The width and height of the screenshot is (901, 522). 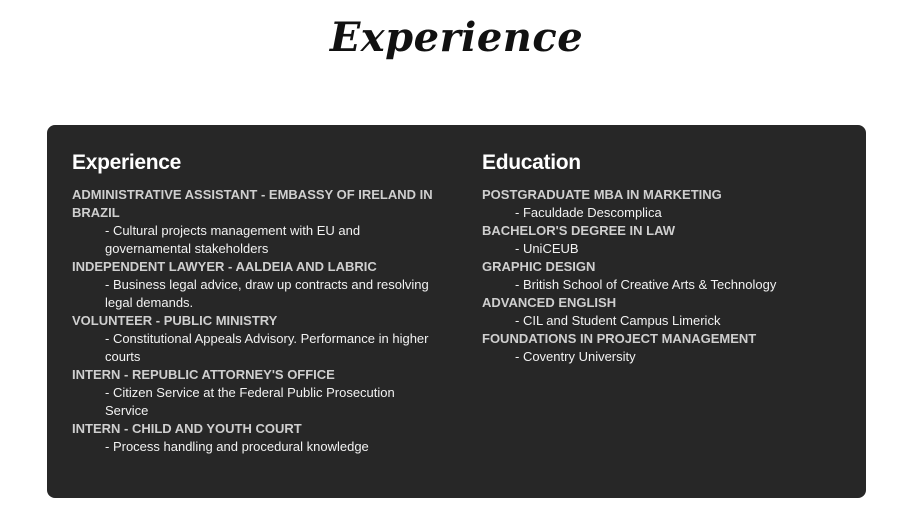 I want to click on education-heading: Education, so click(x=531, y=162).